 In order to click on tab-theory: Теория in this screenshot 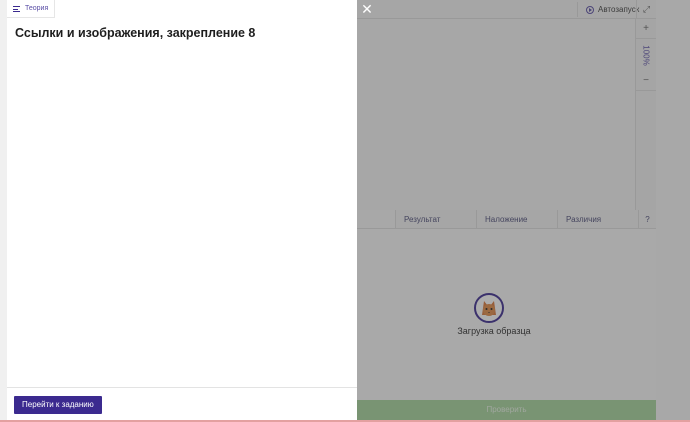, I will do `click(31, 9)`.